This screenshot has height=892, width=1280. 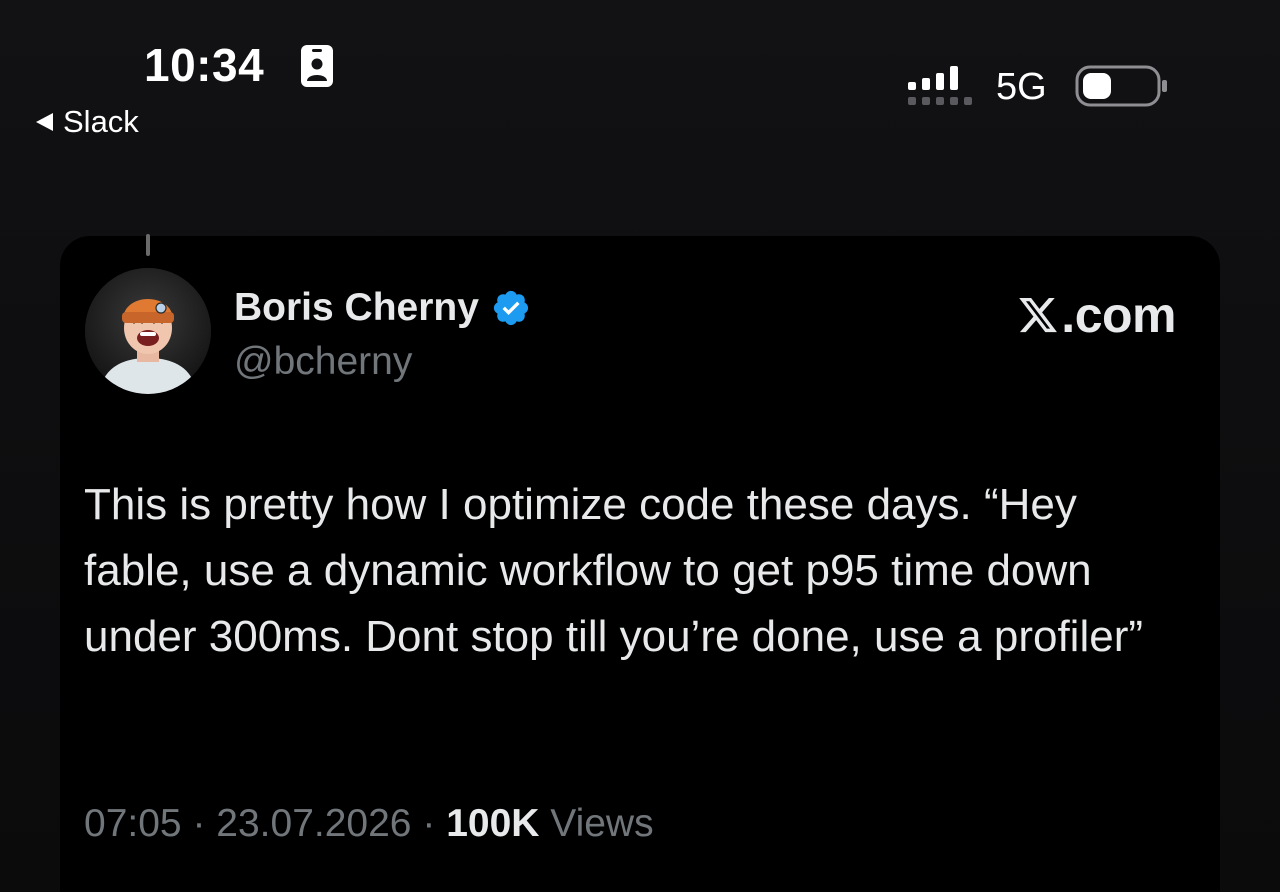 I want to click on tweet-meta: 07:05 · 23.07.2026 · 100K Views, so click(x=369, y=824).